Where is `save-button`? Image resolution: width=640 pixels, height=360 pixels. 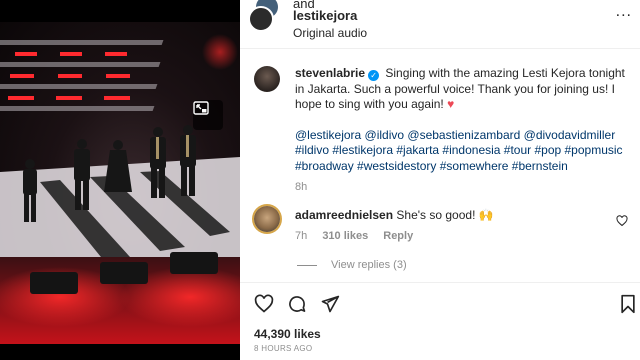
save-button is located at coordinates (628, 304).